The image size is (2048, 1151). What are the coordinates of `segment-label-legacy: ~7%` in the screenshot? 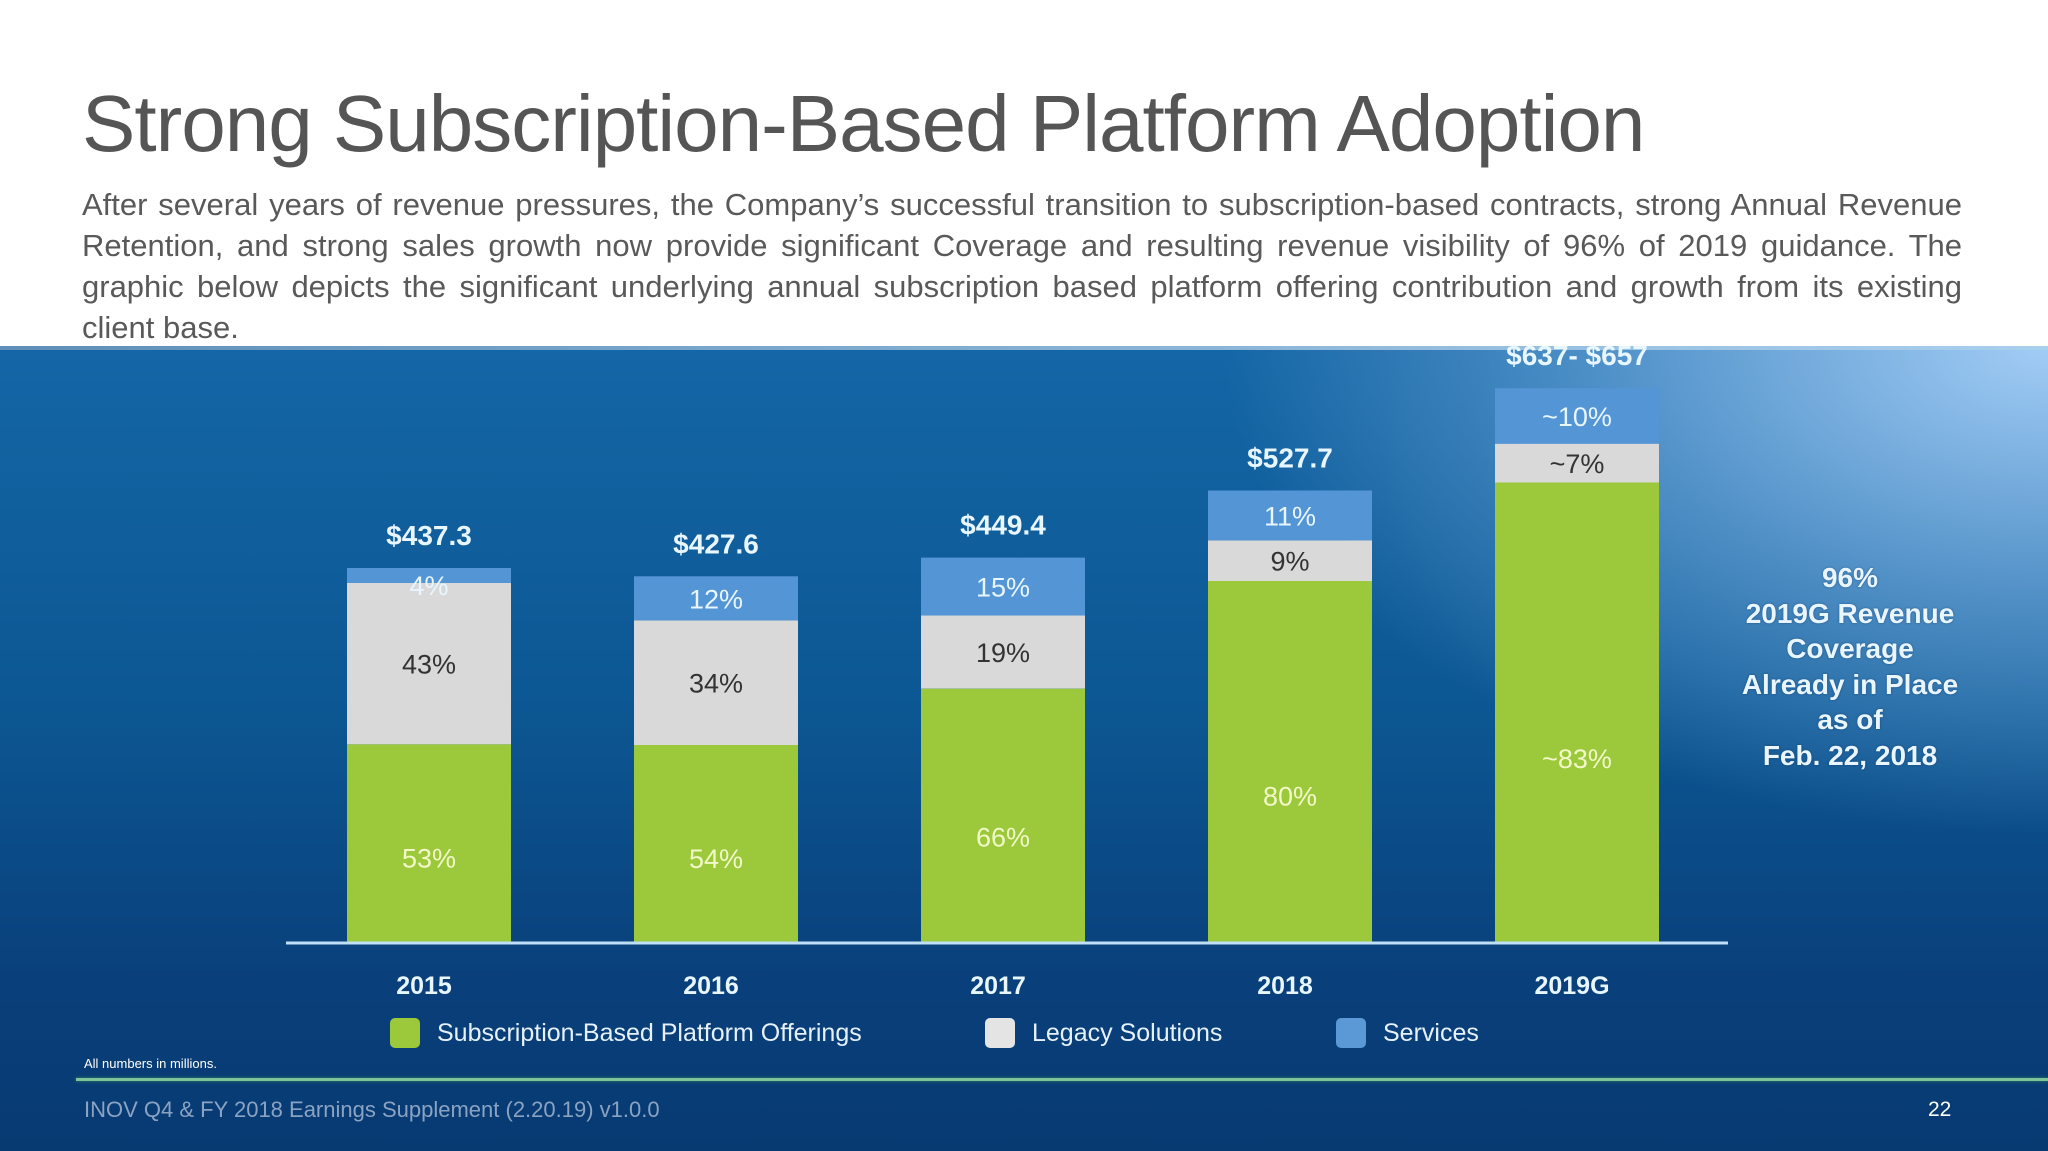 It's located at (1577, 464).